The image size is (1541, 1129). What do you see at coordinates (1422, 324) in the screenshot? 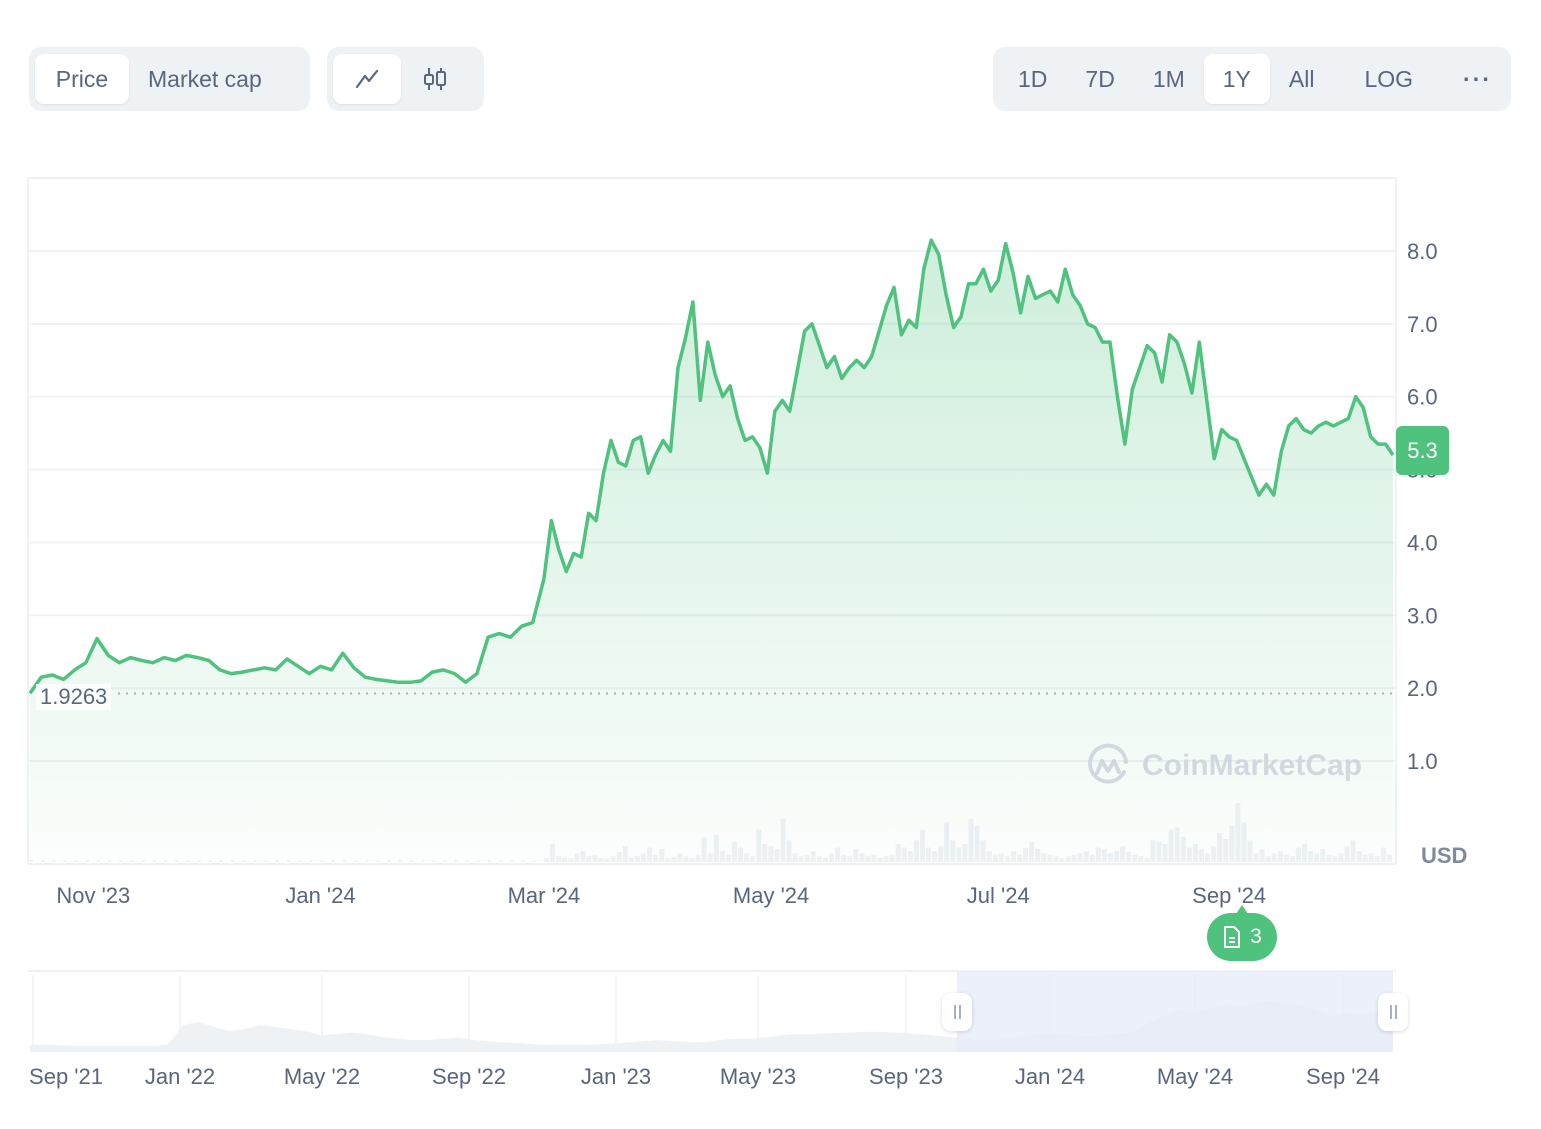
I see `y-tick-label: 7.0` at bounding box center [1422, 324].